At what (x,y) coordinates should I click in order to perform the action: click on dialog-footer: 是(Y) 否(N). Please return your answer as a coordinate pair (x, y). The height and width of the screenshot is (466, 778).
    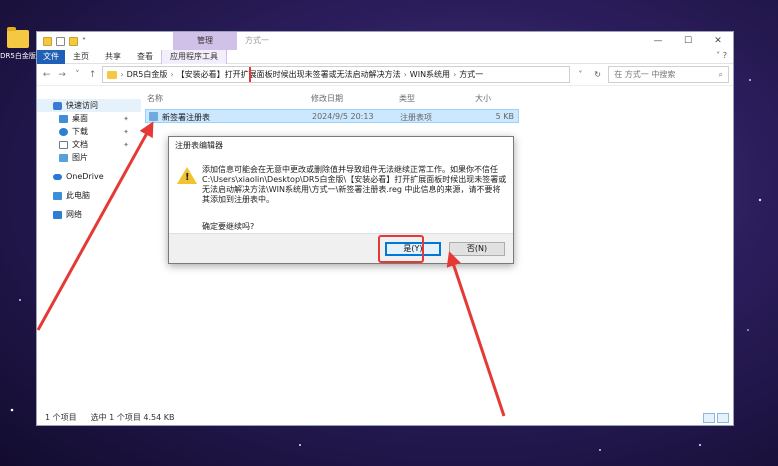
    Looking at the image, I should click on (341, 248).